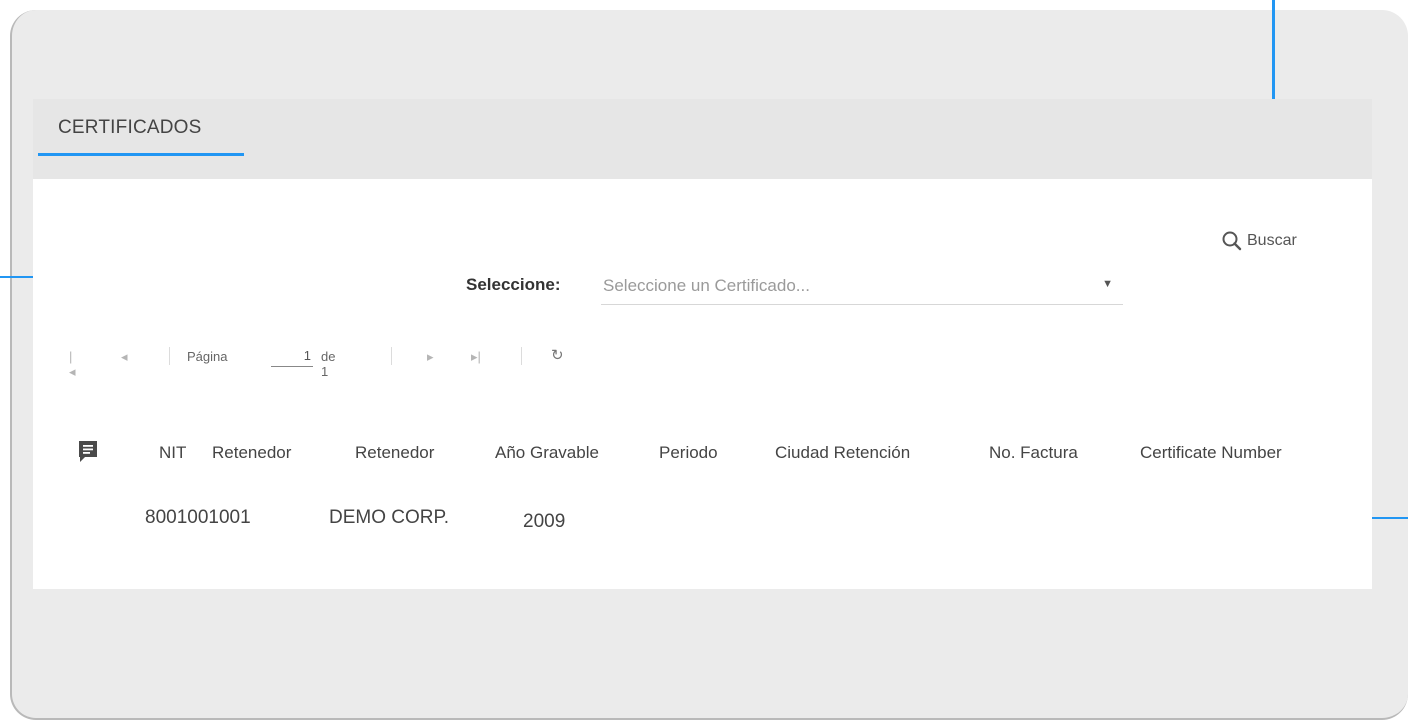 This screenshot has width=1408, height=722. Describe the element at coordinates (198, 517) in the screenshot. I see `cell-nit: 8001001001` at that location.